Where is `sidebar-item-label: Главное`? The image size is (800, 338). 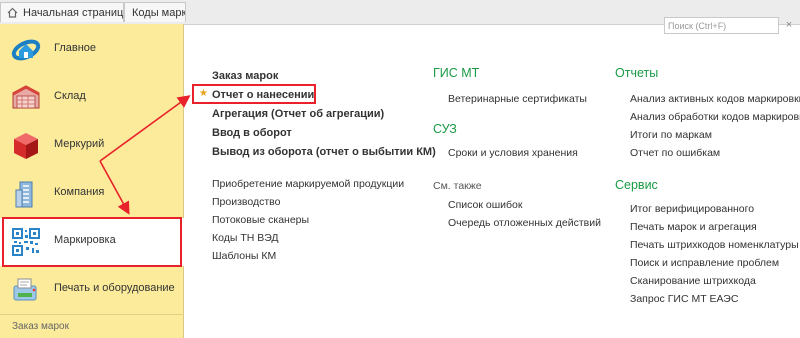 sidebar-item-label: Главное is located at coordinates (75, 48).